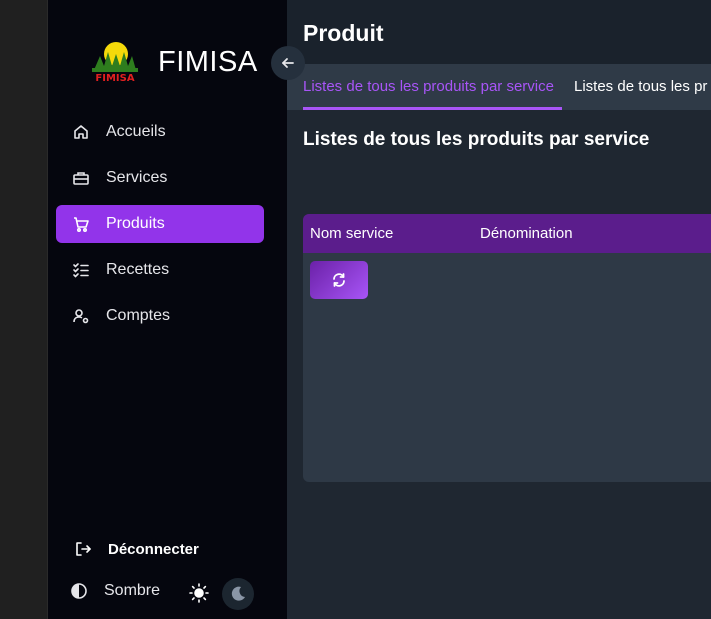 The image size is (711, 619). What do you see at coordinates (81, 224) in the screenshot?
I see `cart-icon` at bounding box center [81, 224].